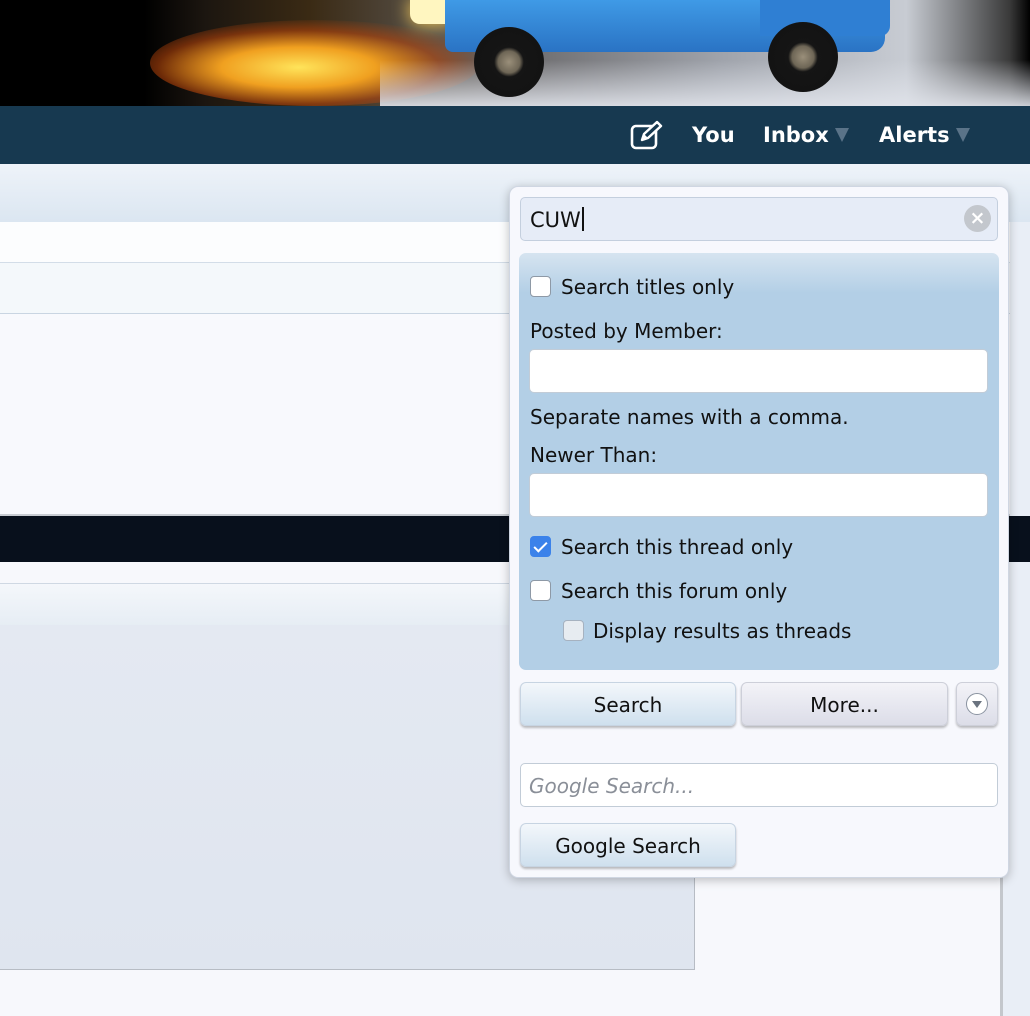 The image size is (1030, 1016). I want to click on thread-only-checkbox, so click(540, 546).